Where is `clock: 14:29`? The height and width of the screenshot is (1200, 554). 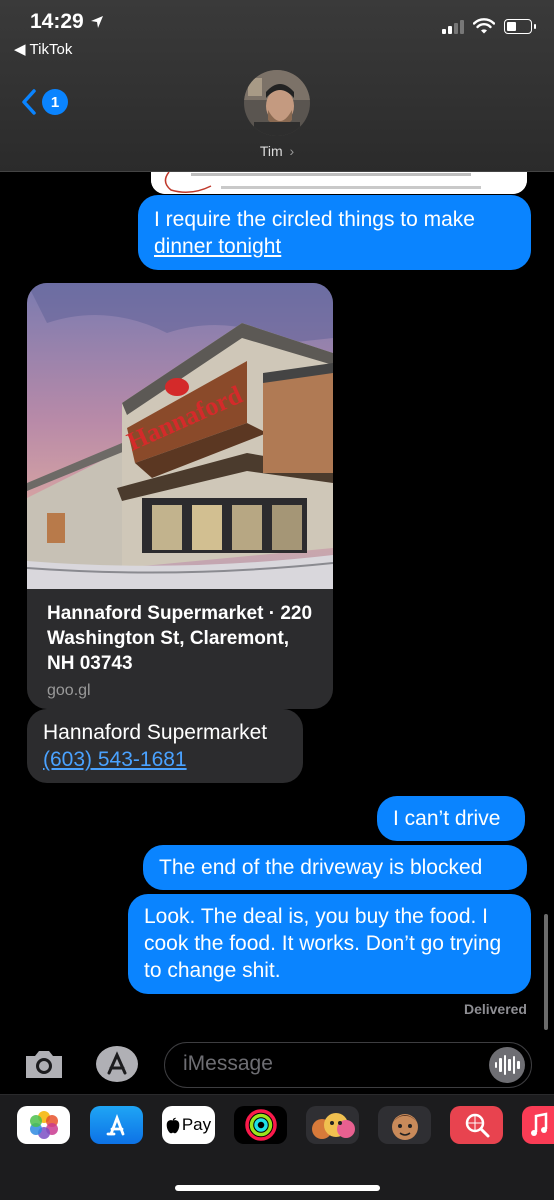
clock: 14:29 is located at coordinates (57, 21).